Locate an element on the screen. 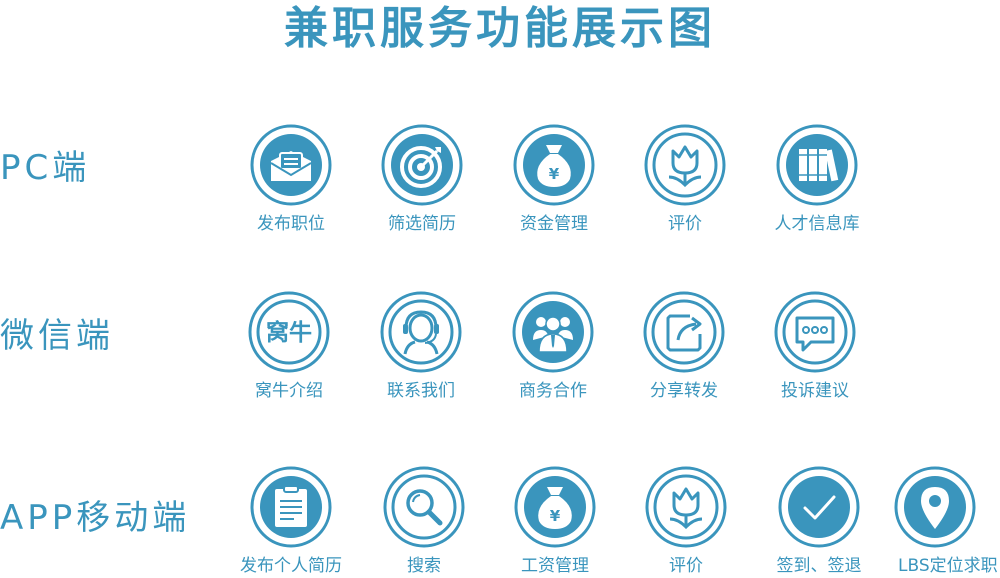 The image size is (1000, 578). feature-label: 投诉建议 is located at coordinates (815, 391).